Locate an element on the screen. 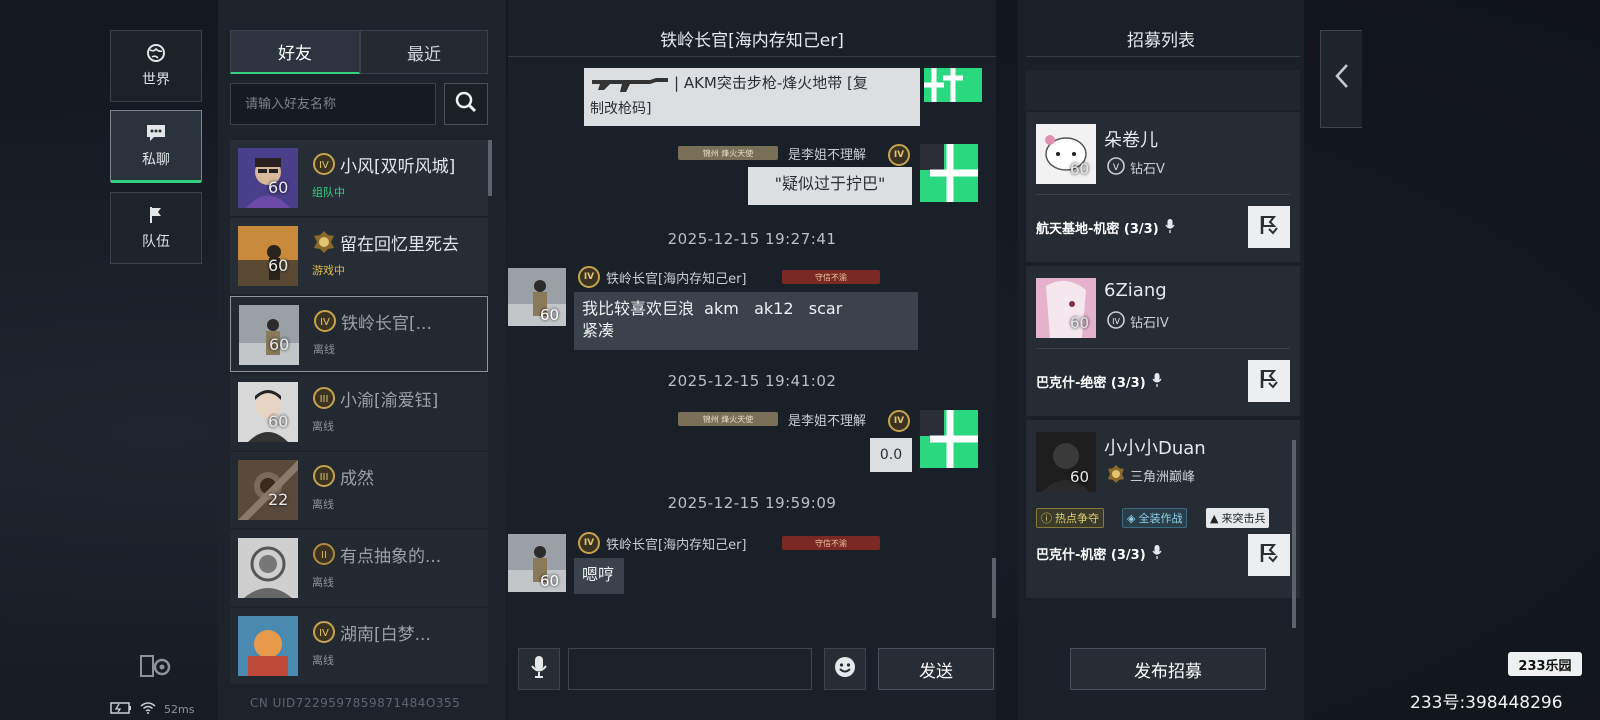 The image size is (1600, 720). voice-button is located at coordinates (539, 669).